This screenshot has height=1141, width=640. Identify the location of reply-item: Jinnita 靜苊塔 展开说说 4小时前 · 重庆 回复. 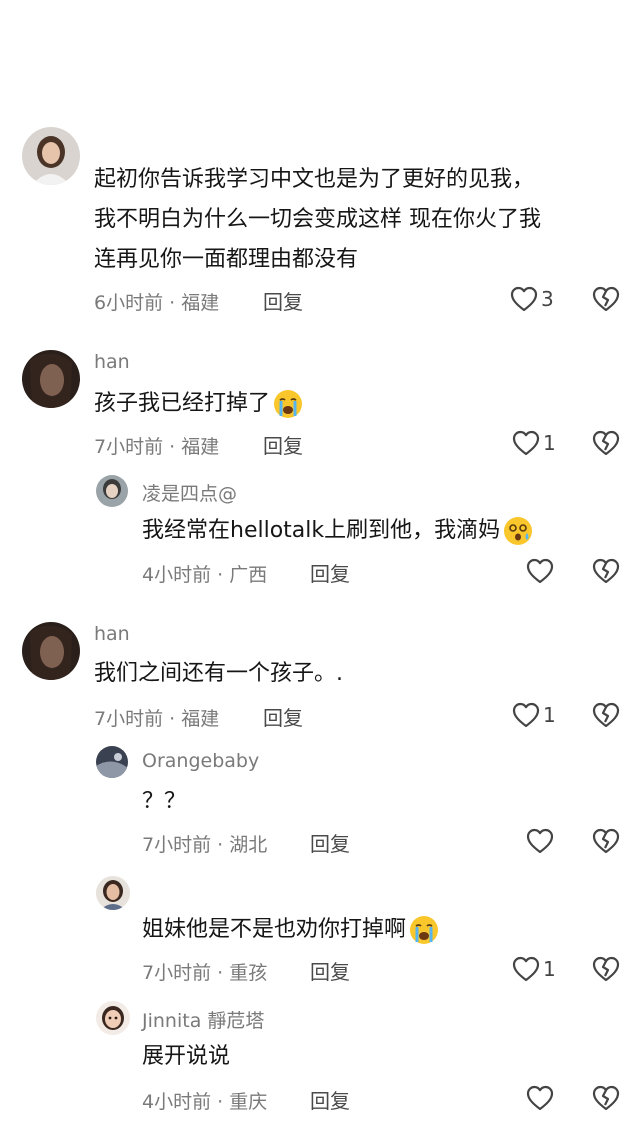
(320, 1063).